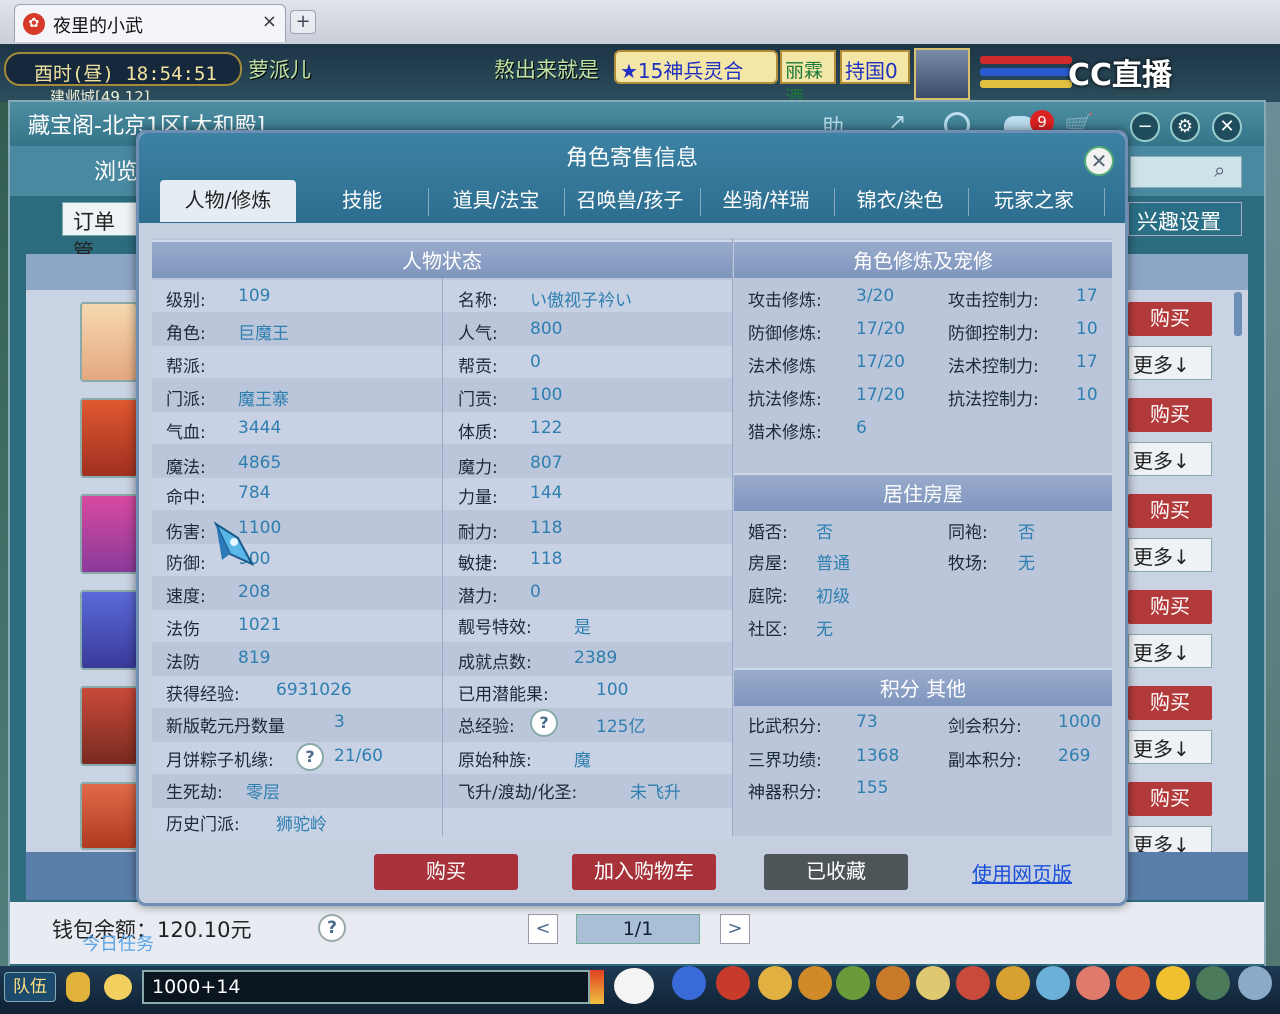  What do you see at coordinates (303, 22) in the screenshot?
I see `new-tab-button: +` at bounding box center [303, 22].